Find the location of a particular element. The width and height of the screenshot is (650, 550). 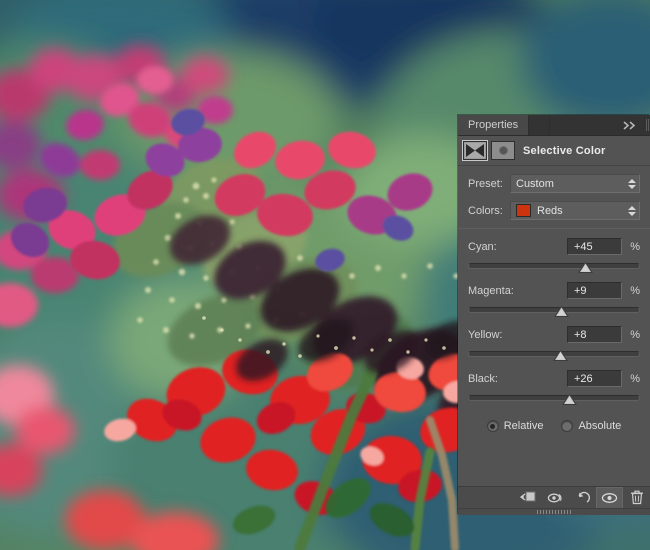

slider-value-input: +26 is located at coordinates (594, 378).